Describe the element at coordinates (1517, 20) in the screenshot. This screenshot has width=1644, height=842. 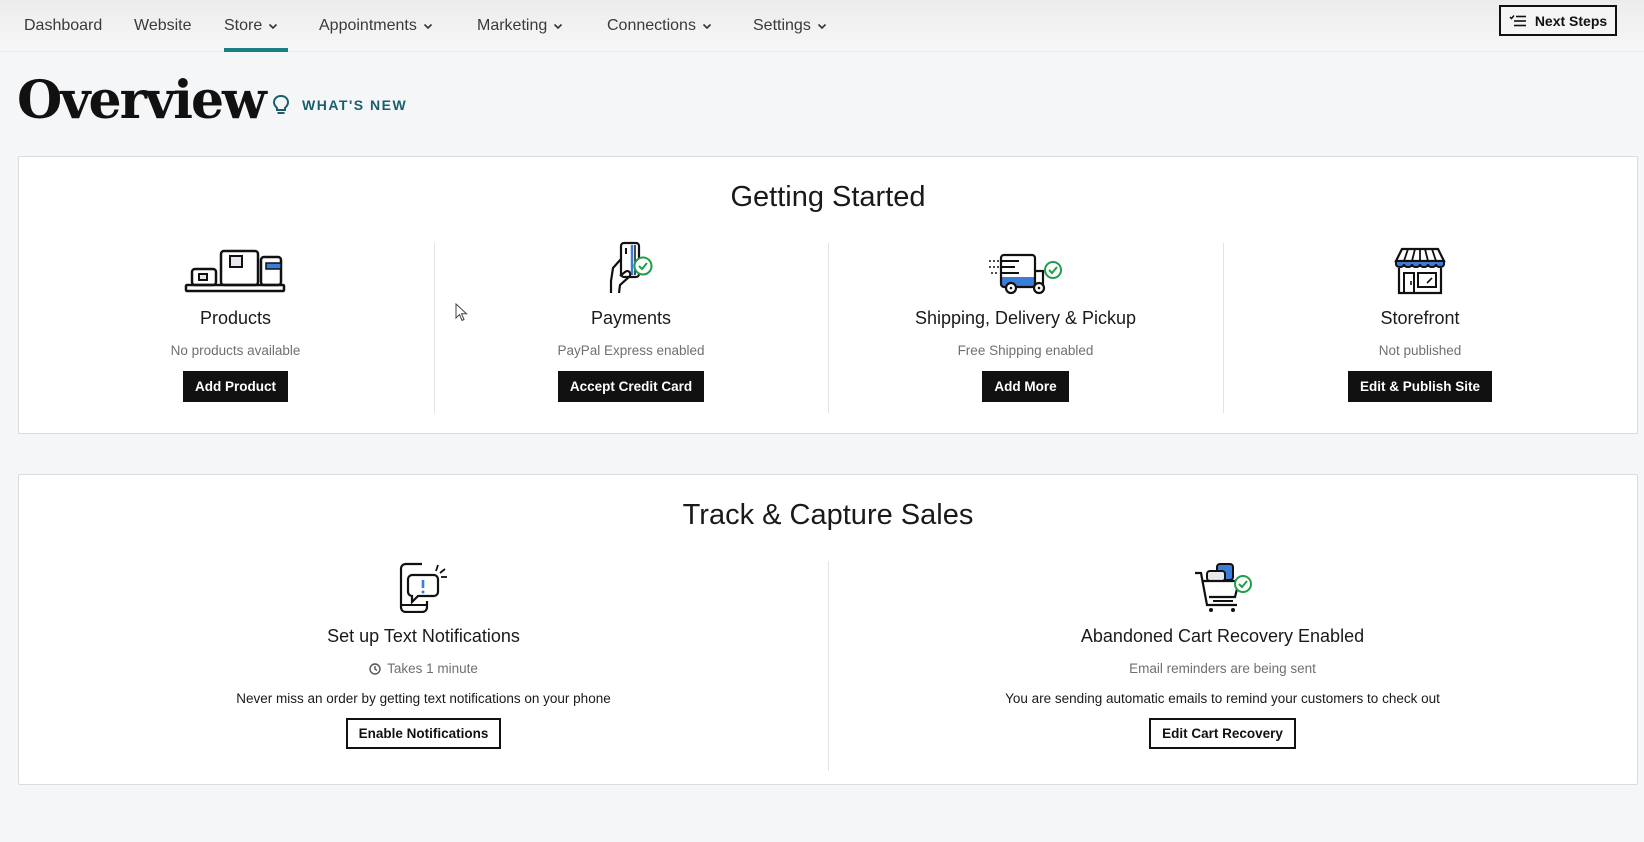
I see `checklist-icon` at that location.